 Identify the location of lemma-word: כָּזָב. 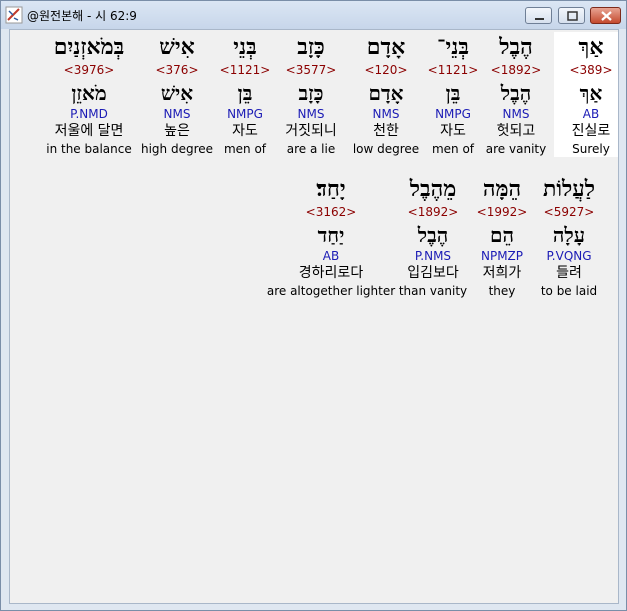
(311, 93).